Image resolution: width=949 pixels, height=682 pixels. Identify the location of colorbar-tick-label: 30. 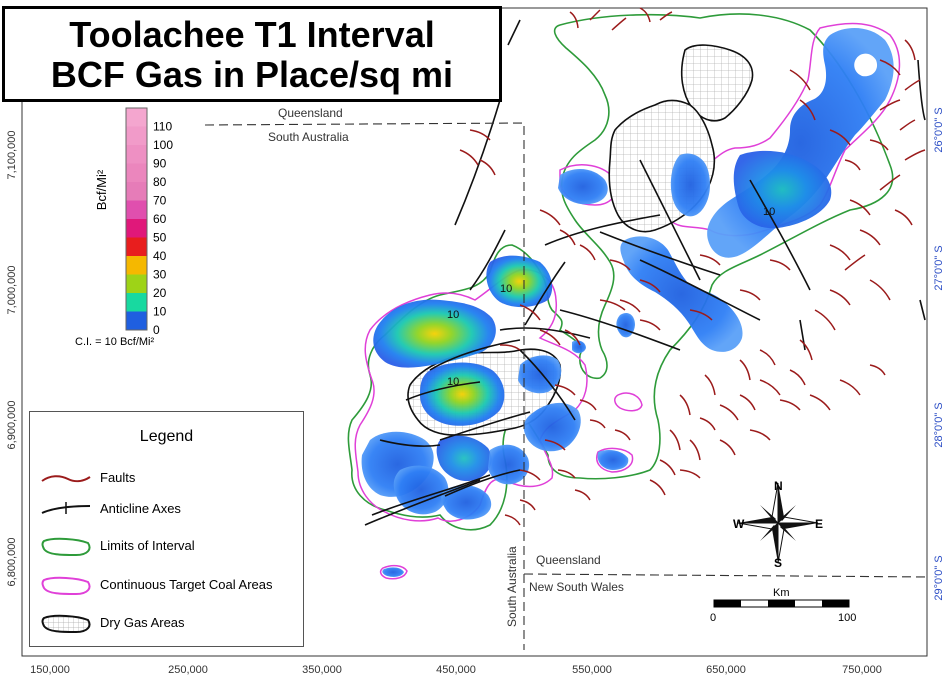
(160, 275).